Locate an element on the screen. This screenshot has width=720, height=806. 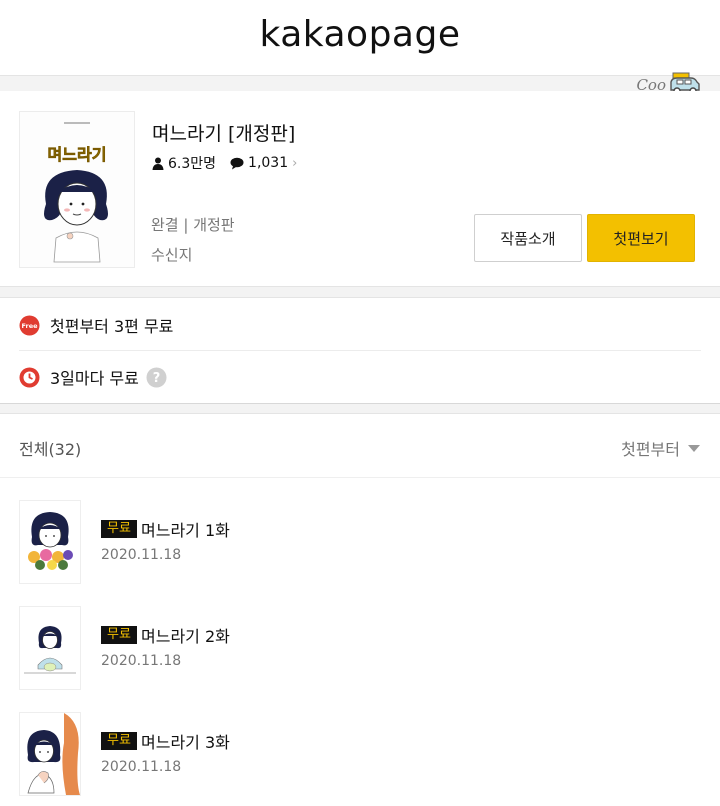
wait-free-row: 3일마다 무료 ? is located at coordinates (93, 377).